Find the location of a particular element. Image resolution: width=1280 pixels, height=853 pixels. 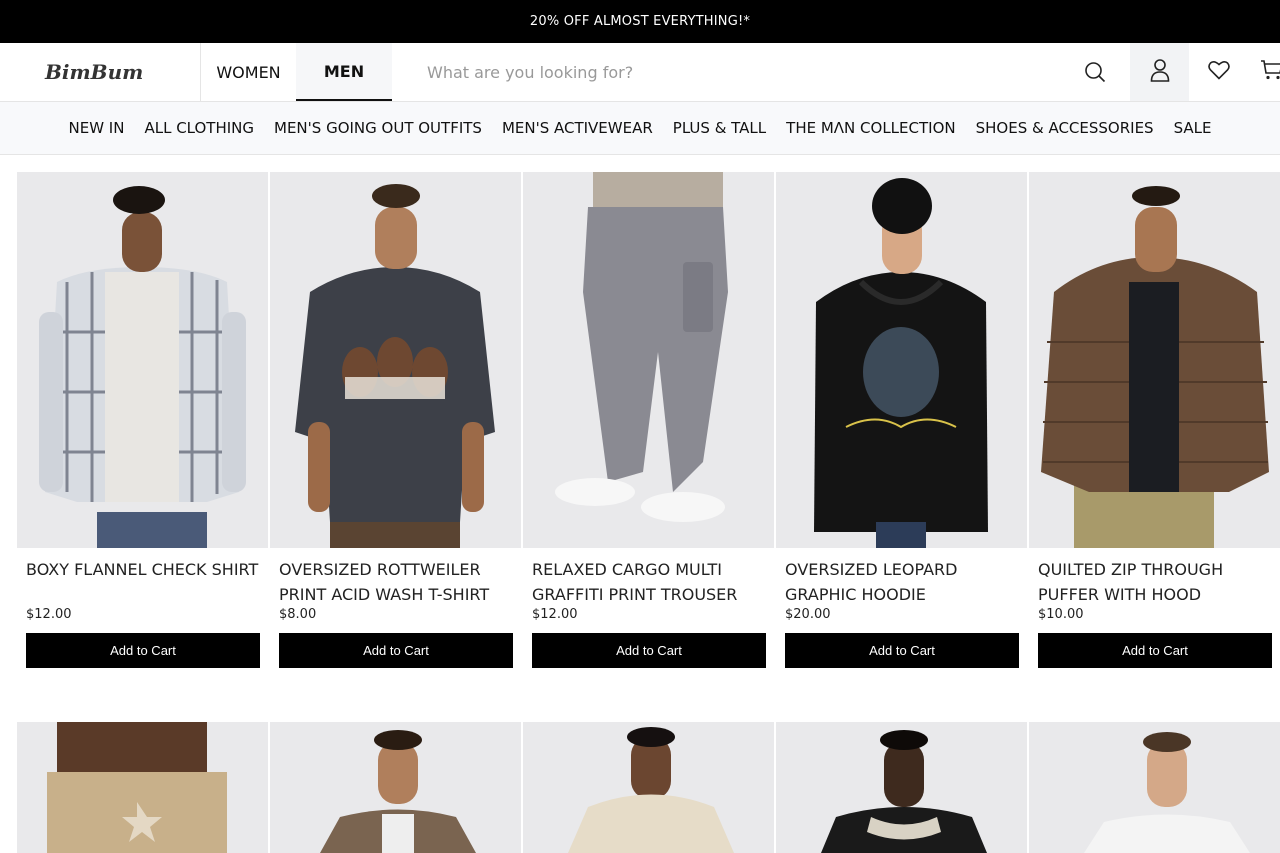

product-title: QUILTED ZIP THROUGH PUFFER WITH HOOD is located at coordinates (1154, 577).